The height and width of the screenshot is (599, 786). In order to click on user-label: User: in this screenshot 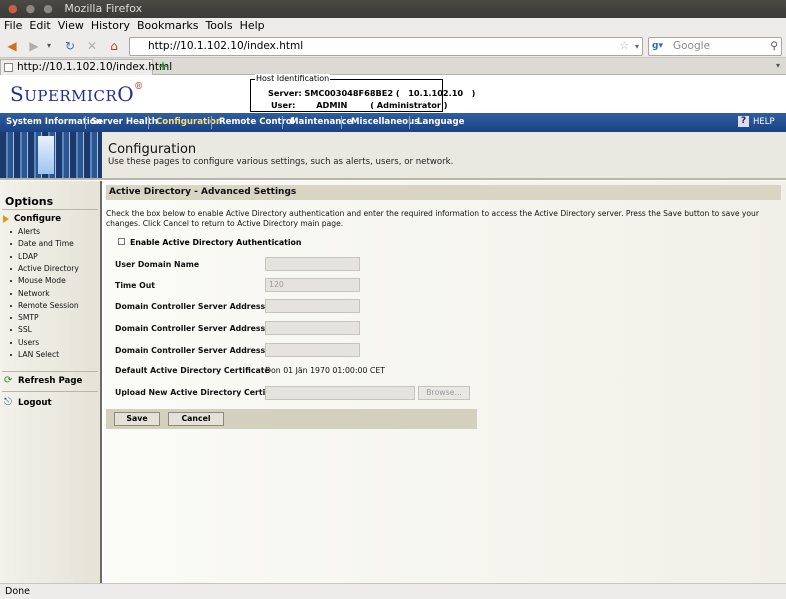, I will do `click(283, 105)`.